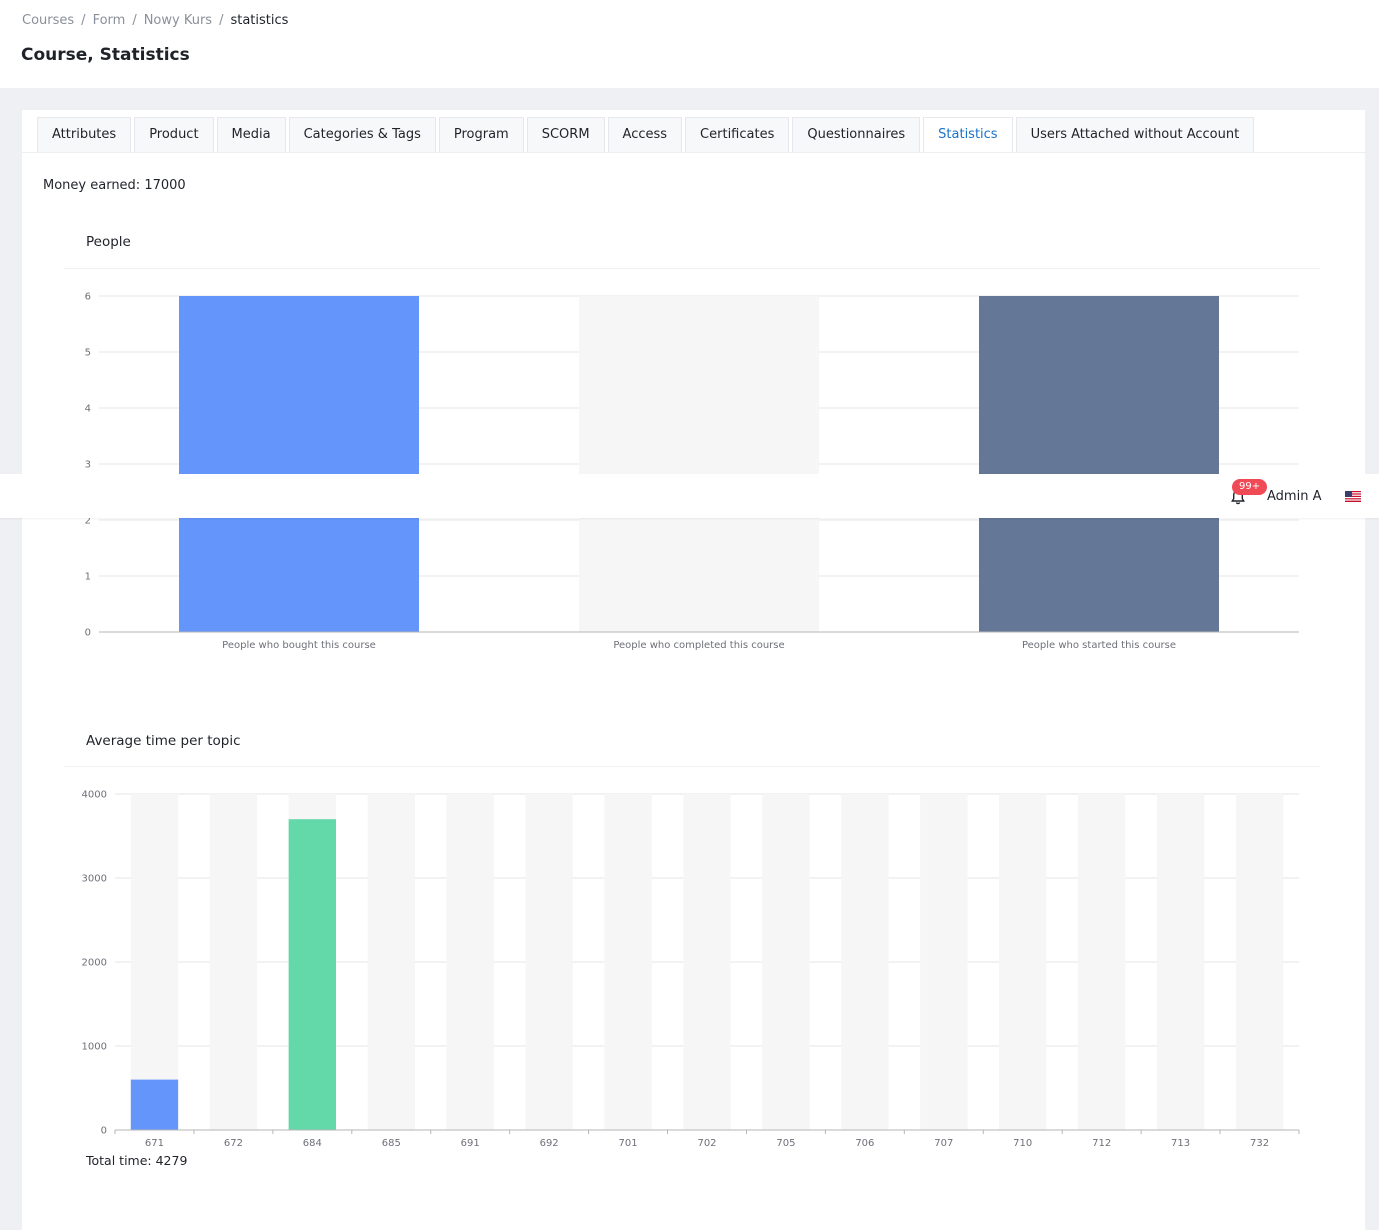 The height and width of the screenshot is (1230, 1379). I want to click on user-menu: Admin A, so click(1294, 496).